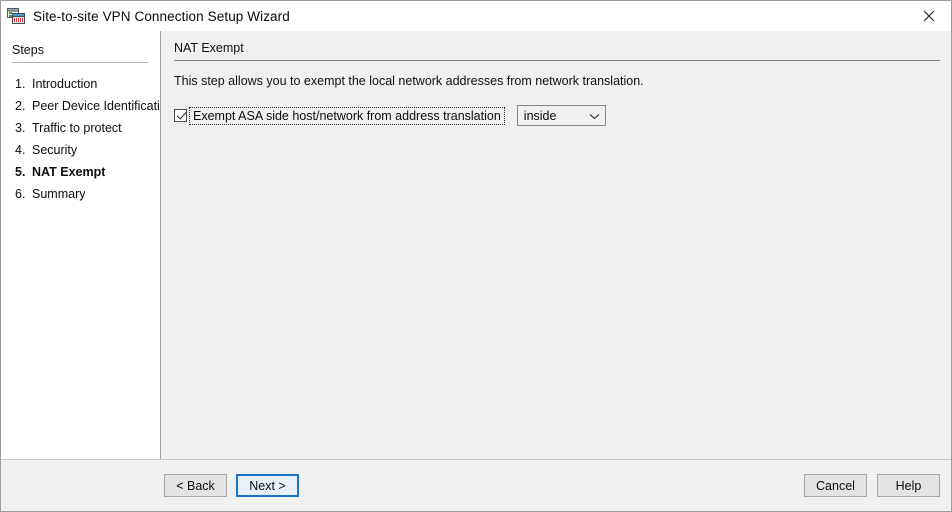  I want to click on sidebar-item-traffic-to-protect: 3. Traffic to protect, so click(80, 128).